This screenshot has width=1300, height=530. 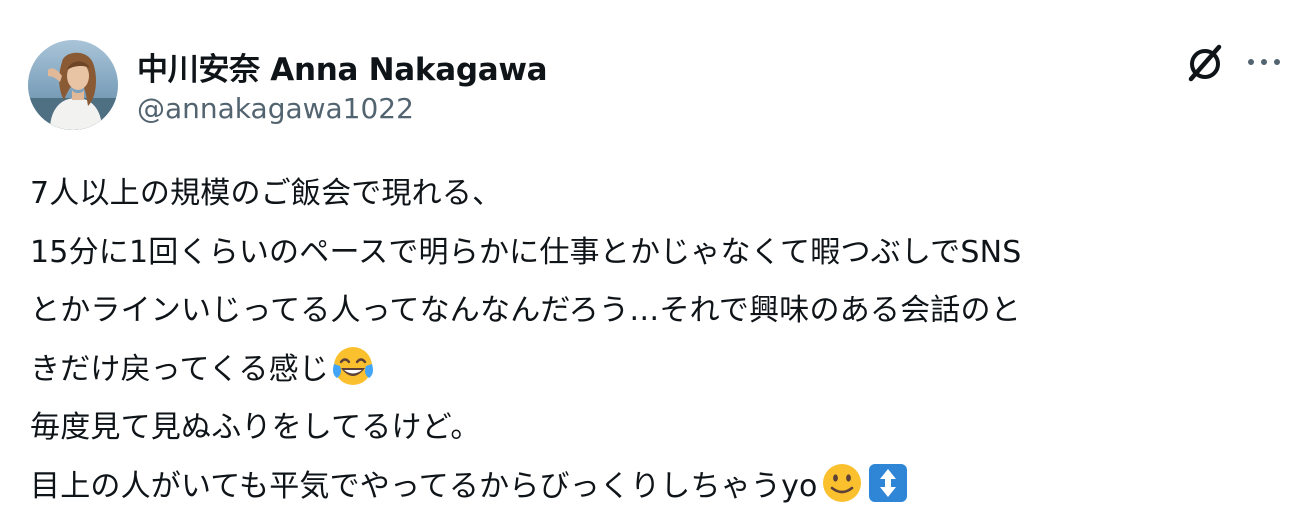 I want to click on tweet-line-with-emoji: きだけ戻ってくる感じ, so click(x=655, y=370).